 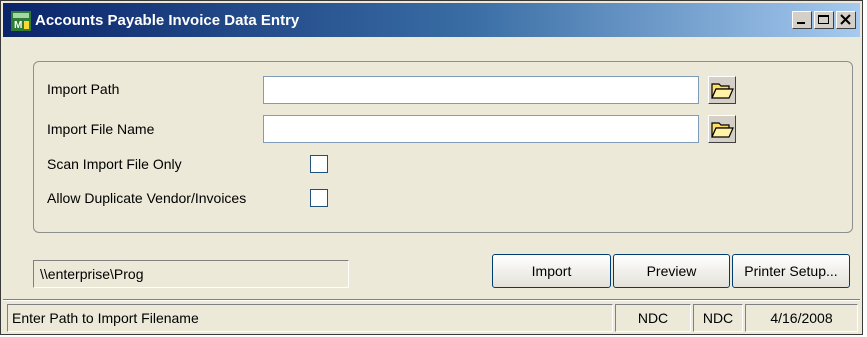 I want to click on allow-duplicate-label: Allow Duplicate Vendor/Invoices, so click(x=147, y=198).